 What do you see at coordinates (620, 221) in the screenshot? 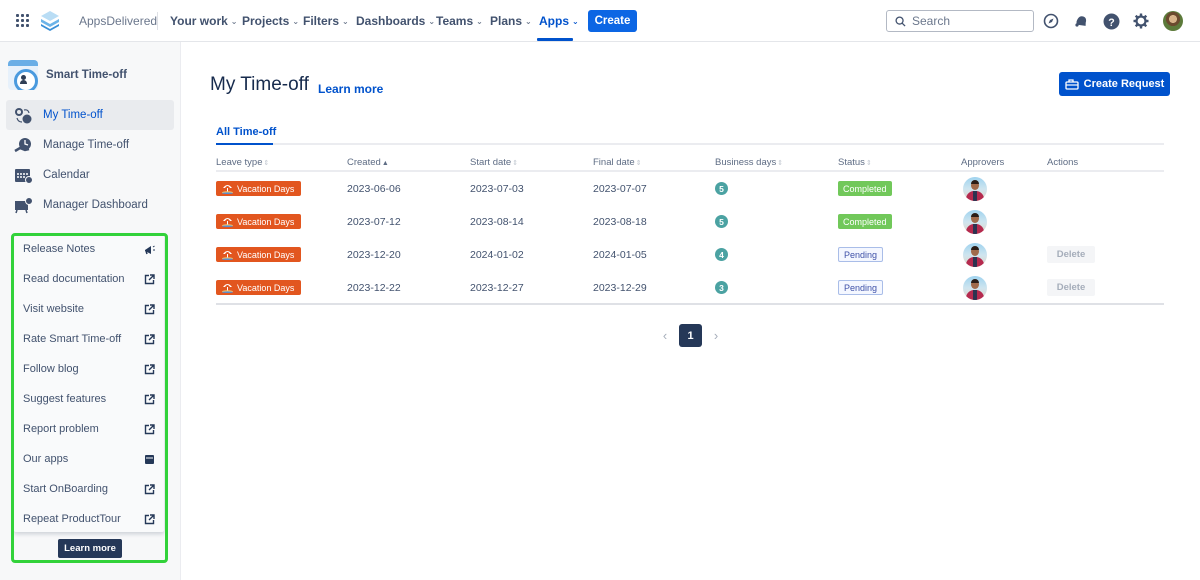
I see `cell-final-date: 2023-08-18` at bounding box center [620, 221].